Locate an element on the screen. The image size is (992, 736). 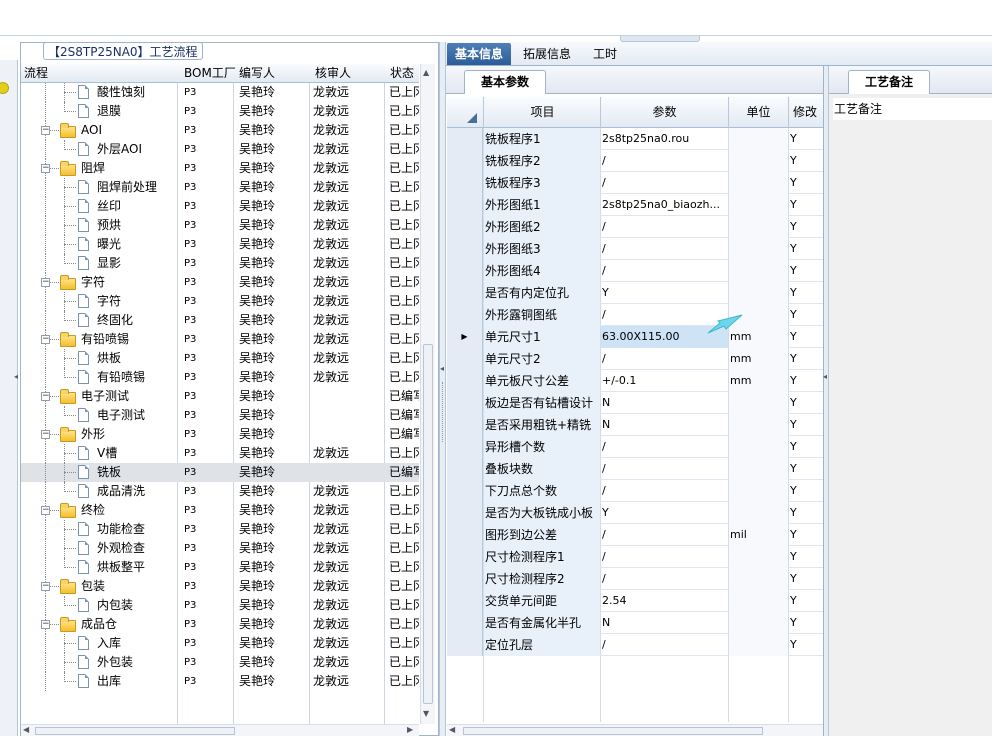
param-row: 是否有金属化半孔 N Y is located at coordinates (635, 623).